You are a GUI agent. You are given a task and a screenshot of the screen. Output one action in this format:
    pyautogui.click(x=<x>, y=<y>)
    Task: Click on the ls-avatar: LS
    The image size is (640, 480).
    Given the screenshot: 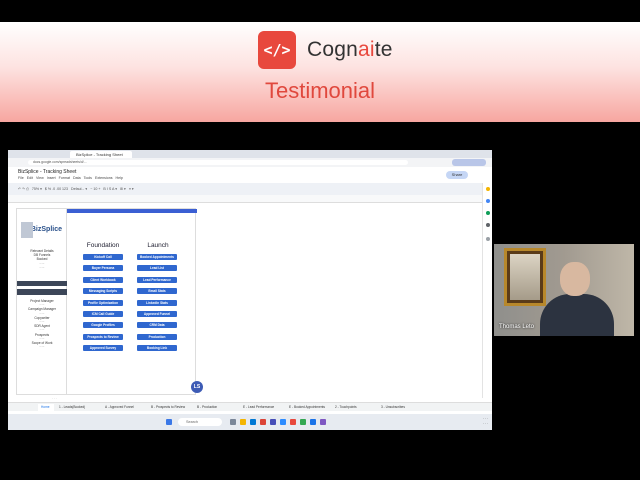 What is the action you would take?
    pyautogui.click(x=197, y=387)
    